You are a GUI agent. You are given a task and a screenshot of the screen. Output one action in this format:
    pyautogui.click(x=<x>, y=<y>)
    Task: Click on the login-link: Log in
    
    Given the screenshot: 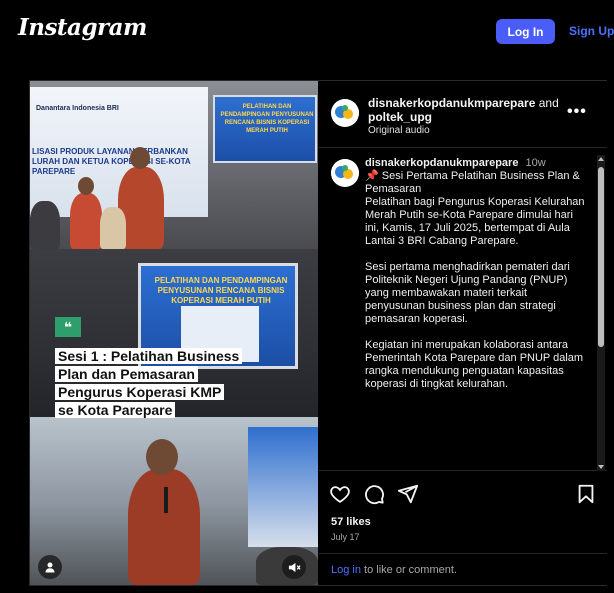 What is the action you would take?
    pyautogui.click(x=346, y=570)
    